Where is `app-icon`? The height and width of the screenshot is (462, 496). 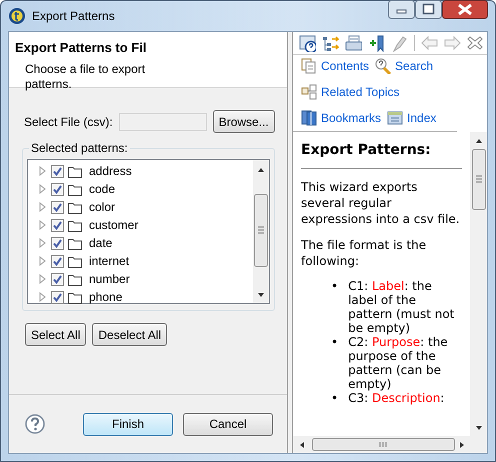 app-icon is located at coordinates (17, 16).